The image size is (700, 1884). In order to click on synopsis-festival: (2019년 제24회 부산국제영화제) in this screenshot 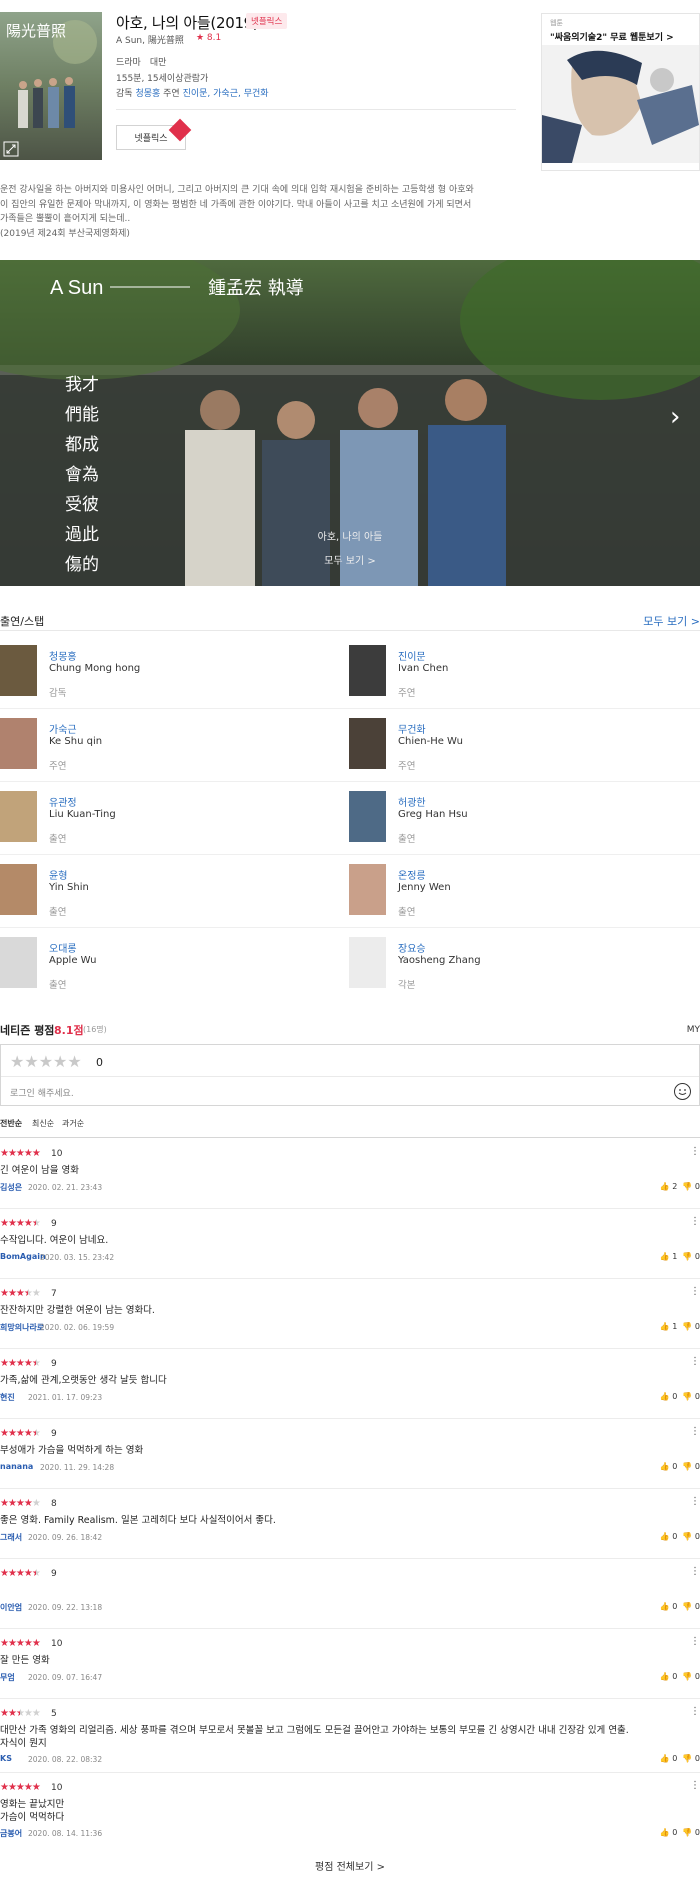, I will do `click(65, 233)`.